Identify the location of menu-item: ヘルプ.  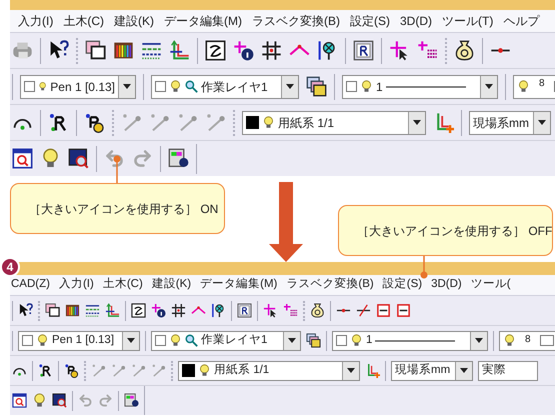
(521, 21).